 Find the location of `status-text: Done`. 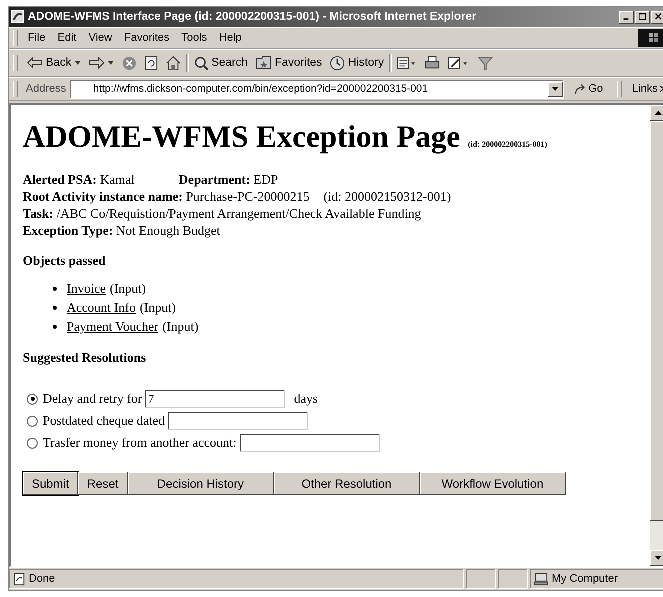

status-text: Done is located at coordinates (42, 579).